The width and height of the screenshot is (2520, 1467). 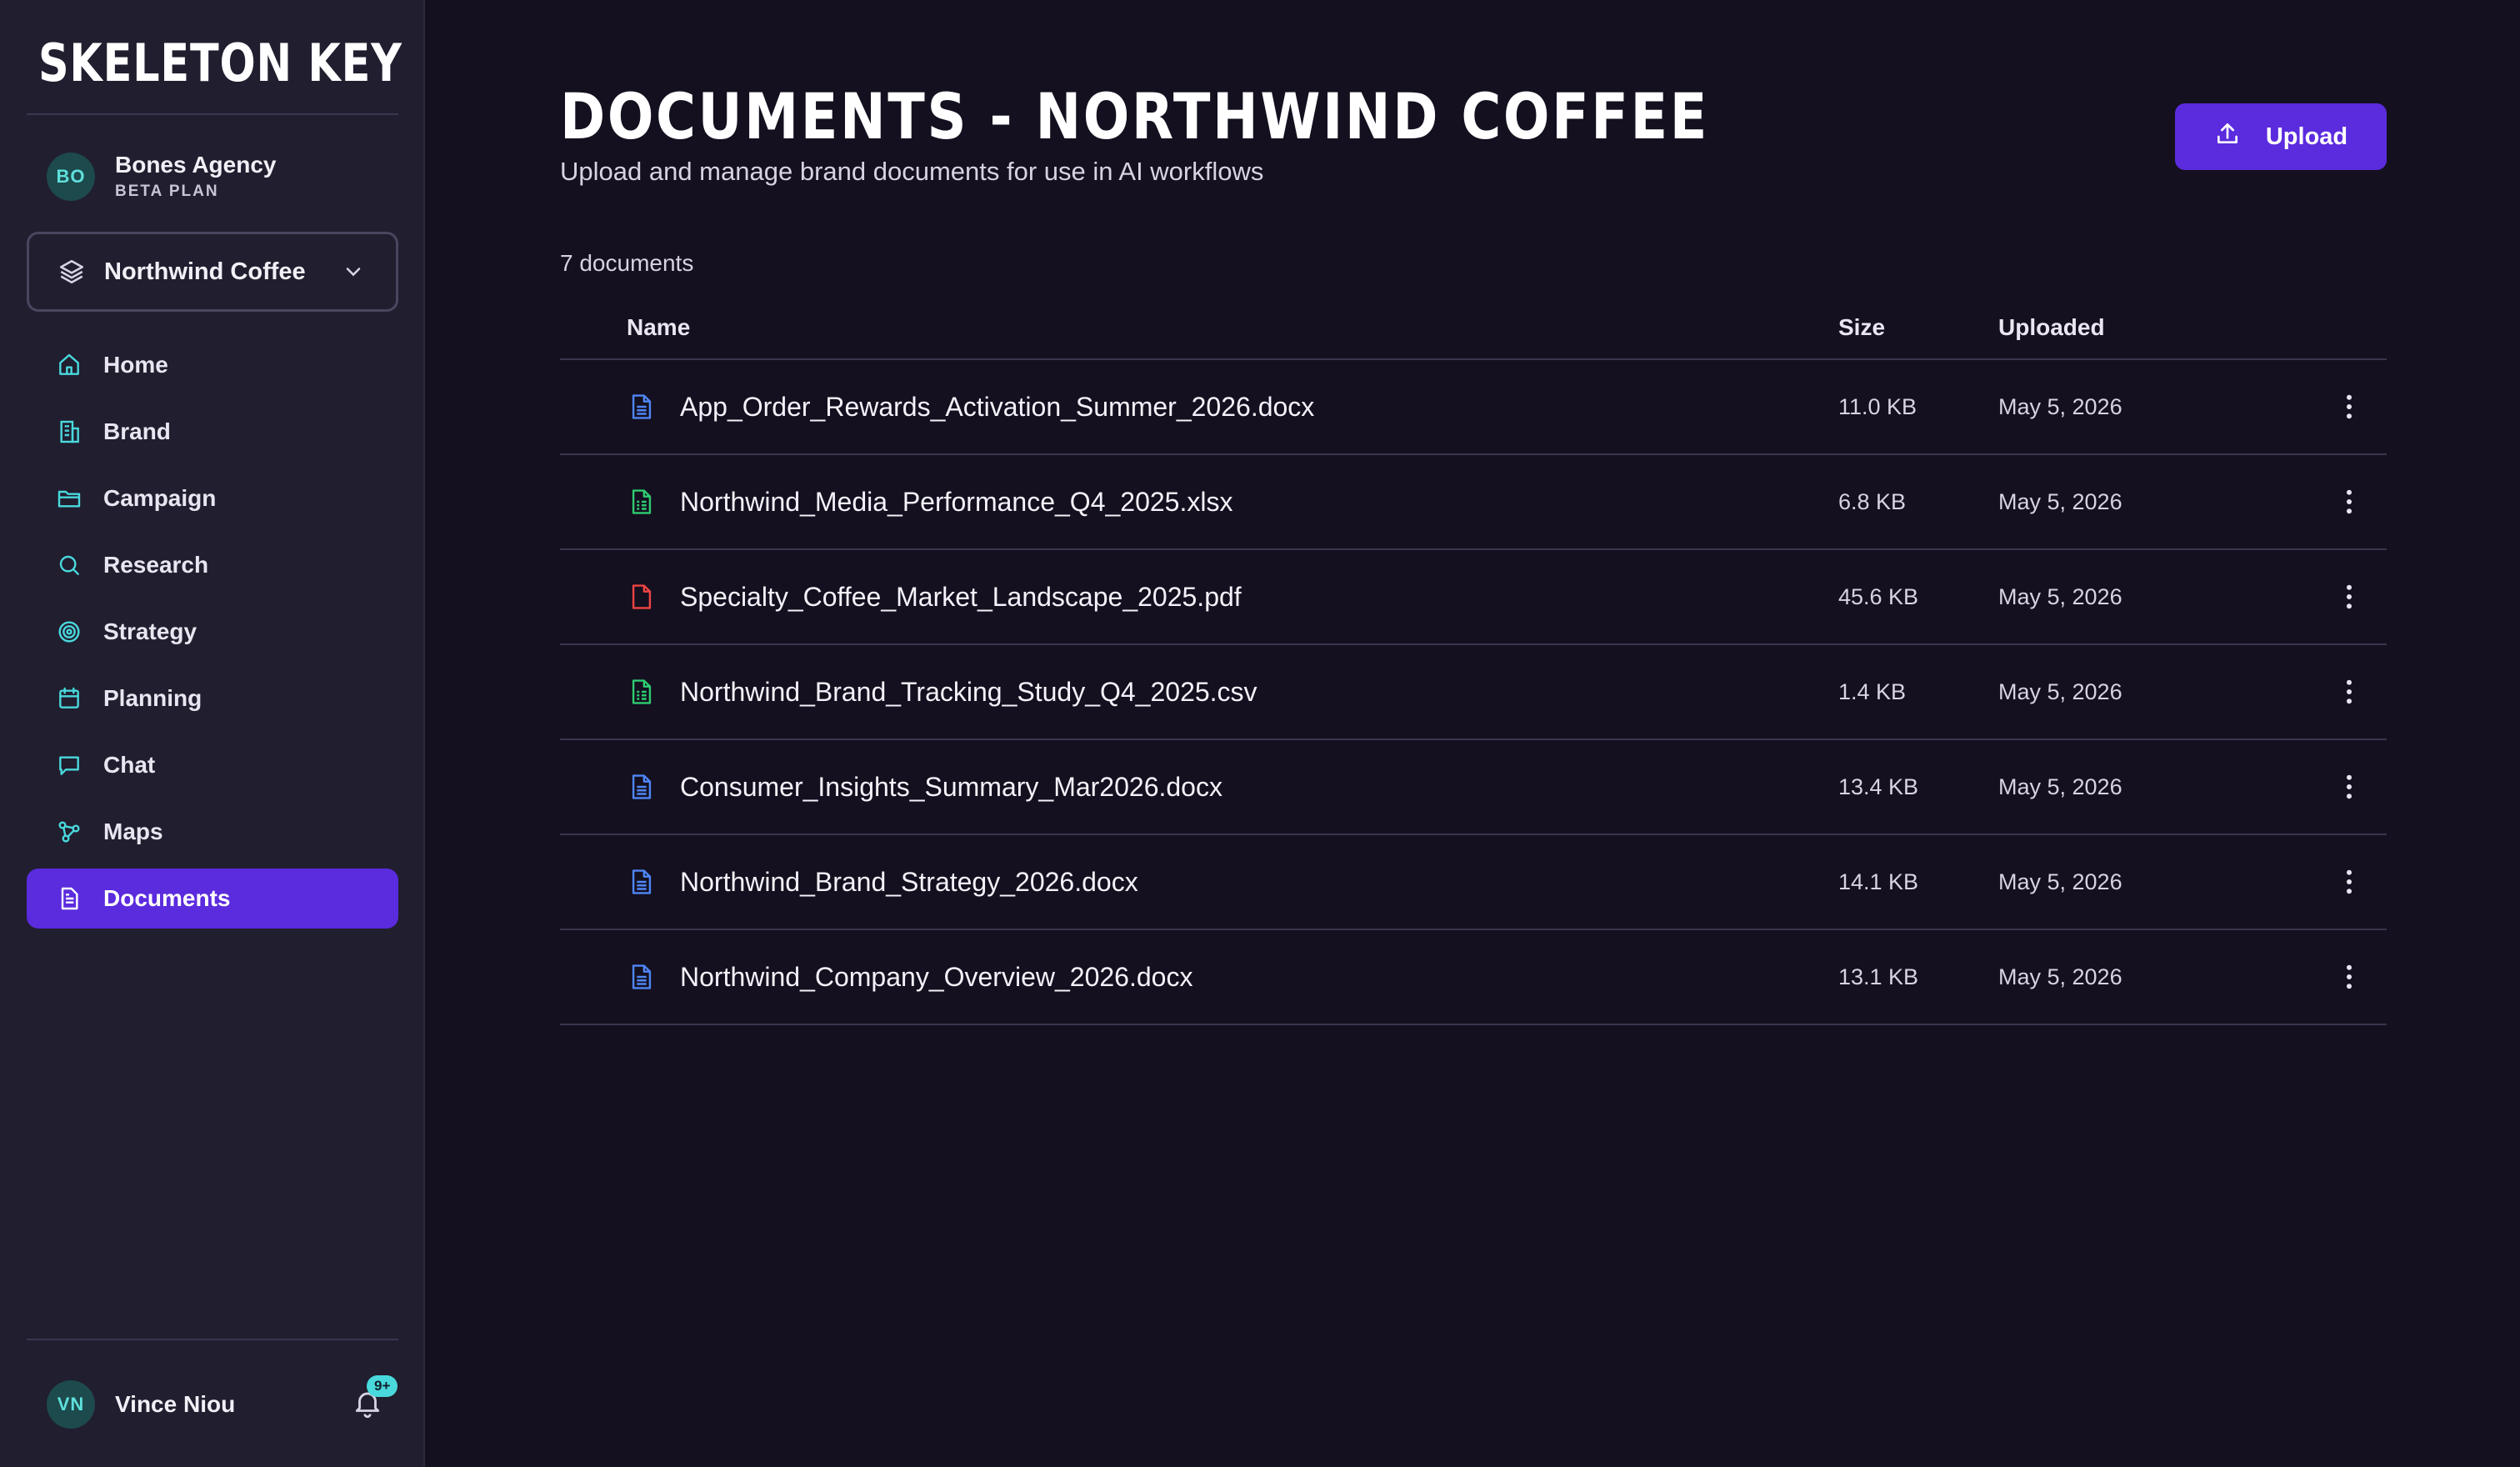 What do you see at coordinates (71, 1404) in the screenshot?
I see `user-avatar: VN` at bounding box center [71, 1404].